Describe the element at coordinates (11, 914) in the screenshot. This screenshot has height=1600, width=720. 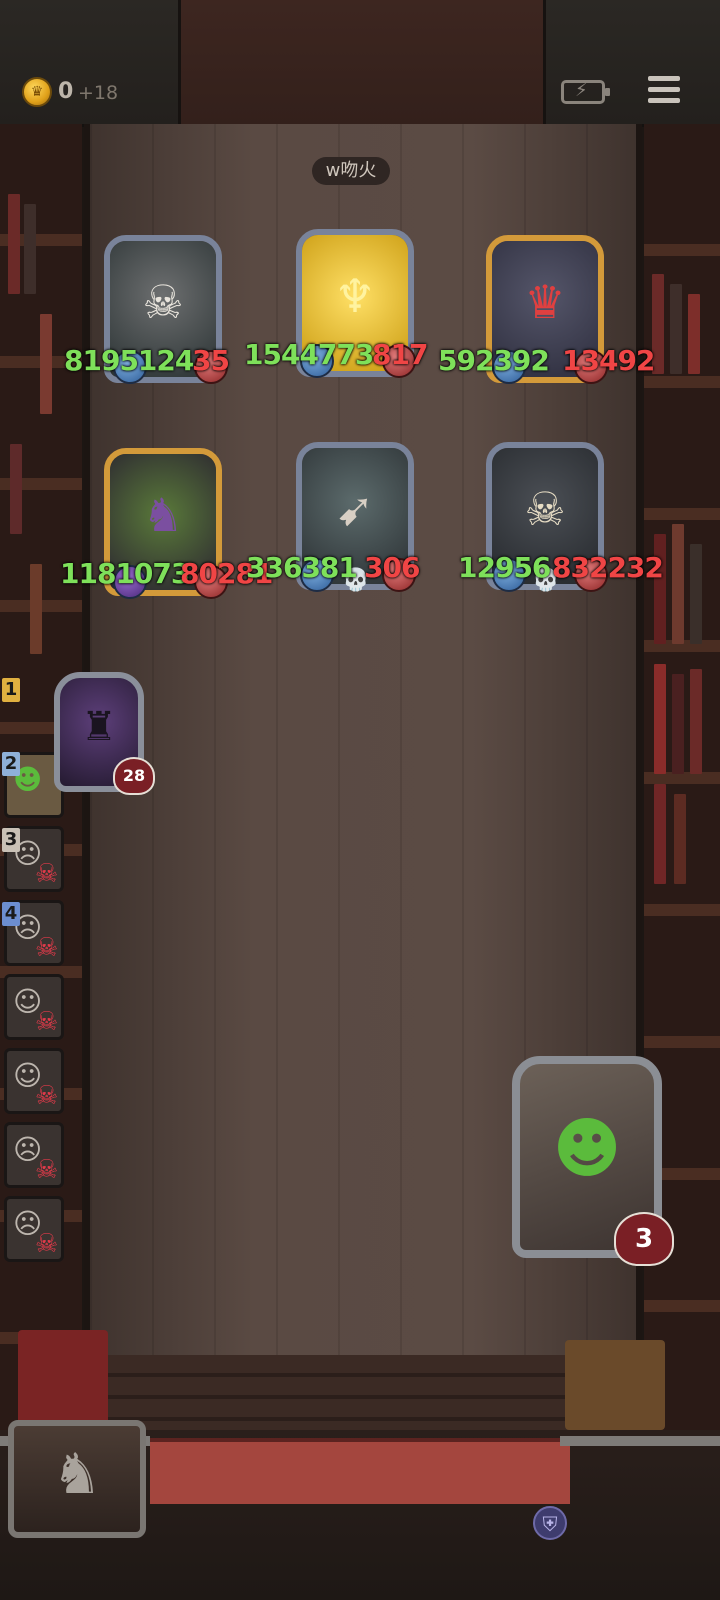
I see `queue-number: 4` at that location.